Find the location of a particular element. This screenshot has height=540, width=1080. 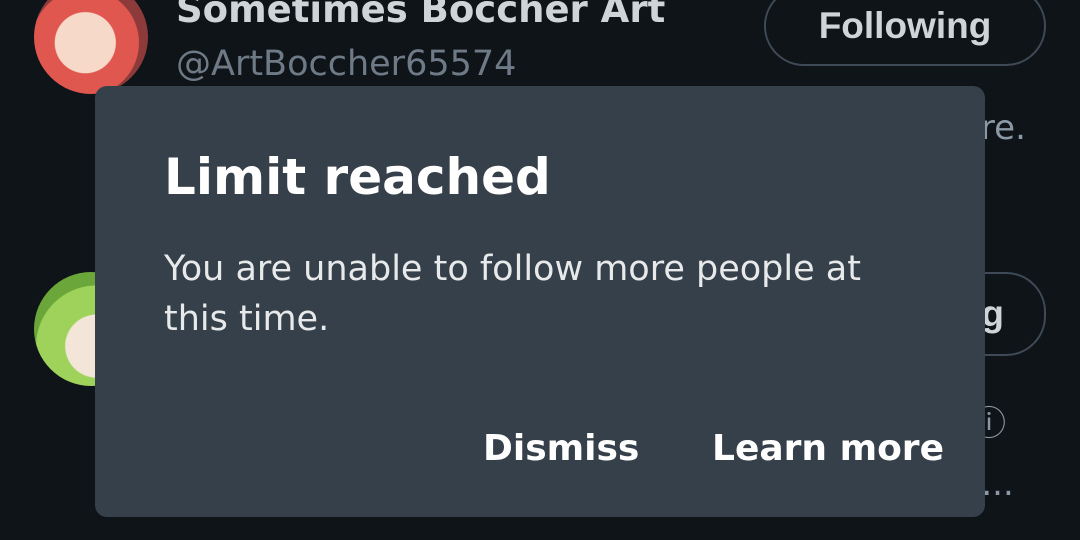

following-button: Following is located at coordinates (905, 33).